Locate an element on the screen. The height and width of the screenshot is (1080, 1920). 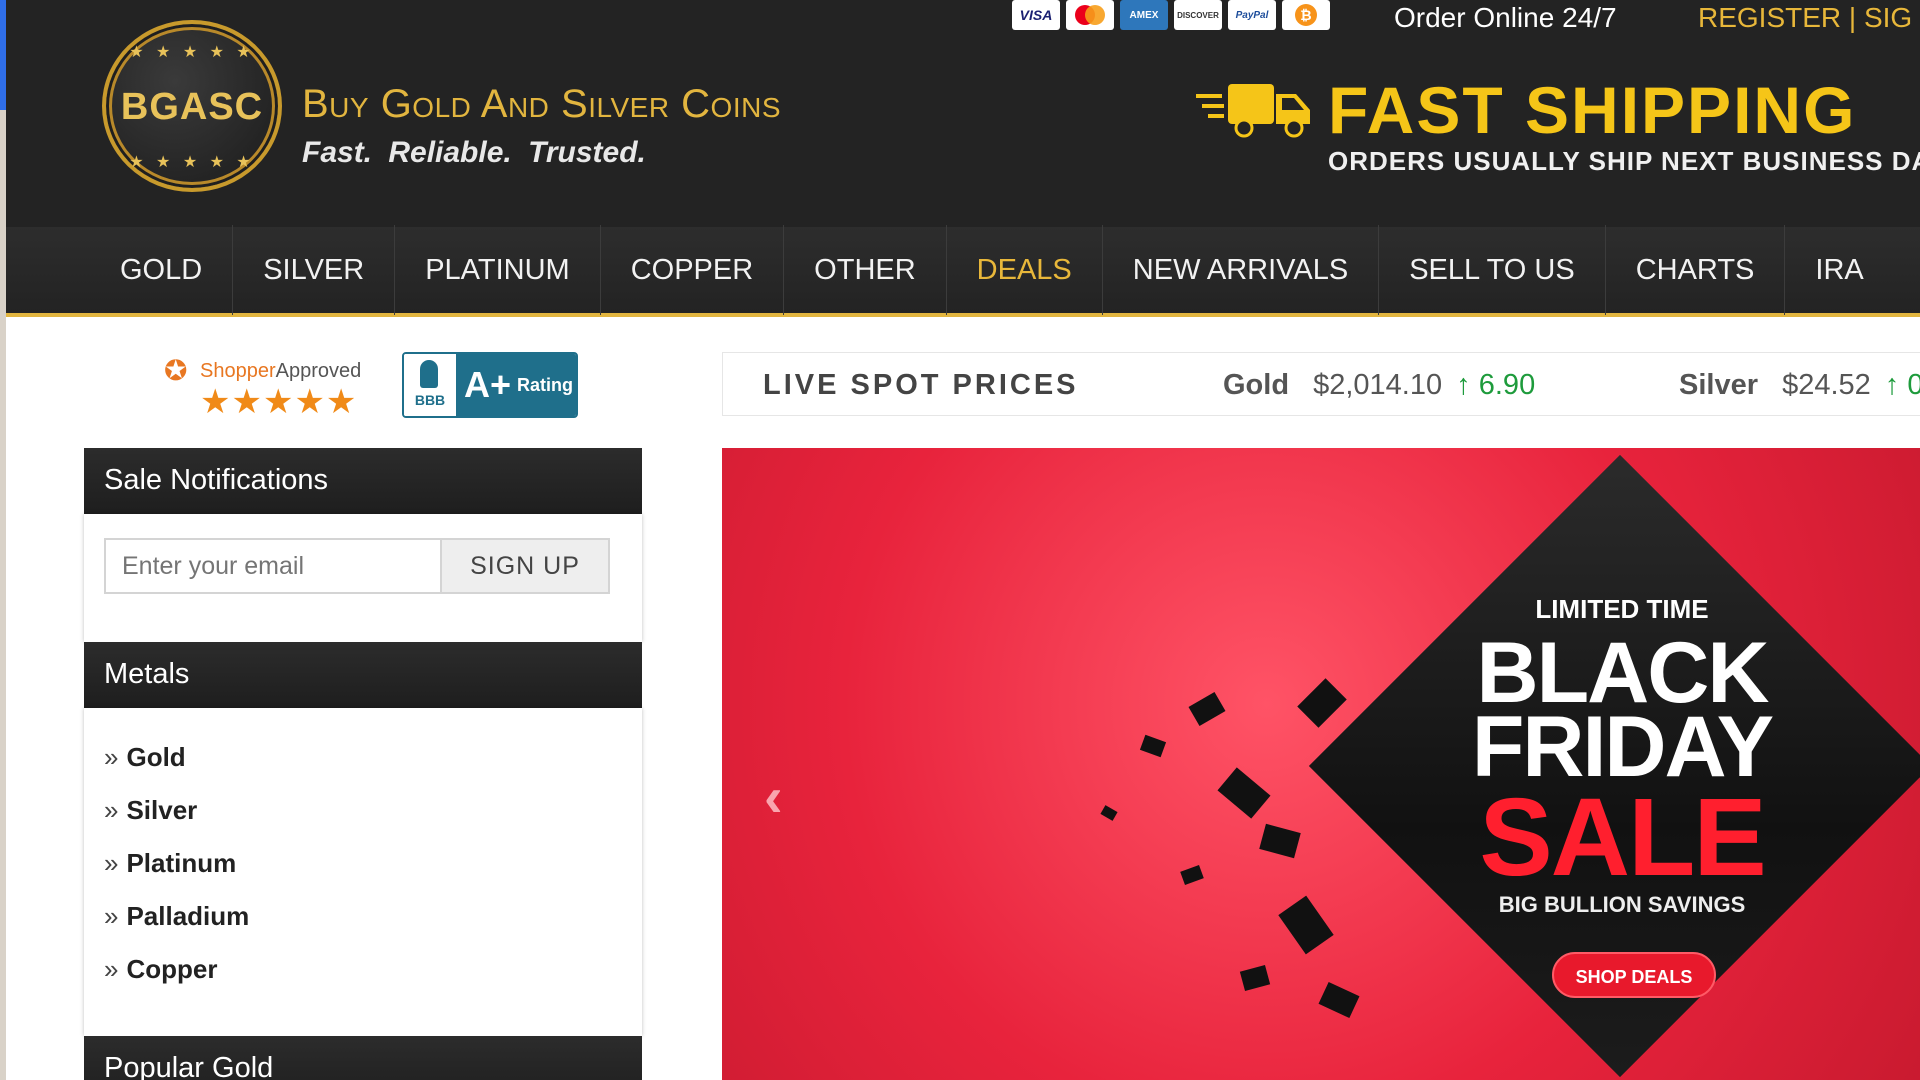
shopper-approved-icon: ✪ is located at coordinates (176, 370).